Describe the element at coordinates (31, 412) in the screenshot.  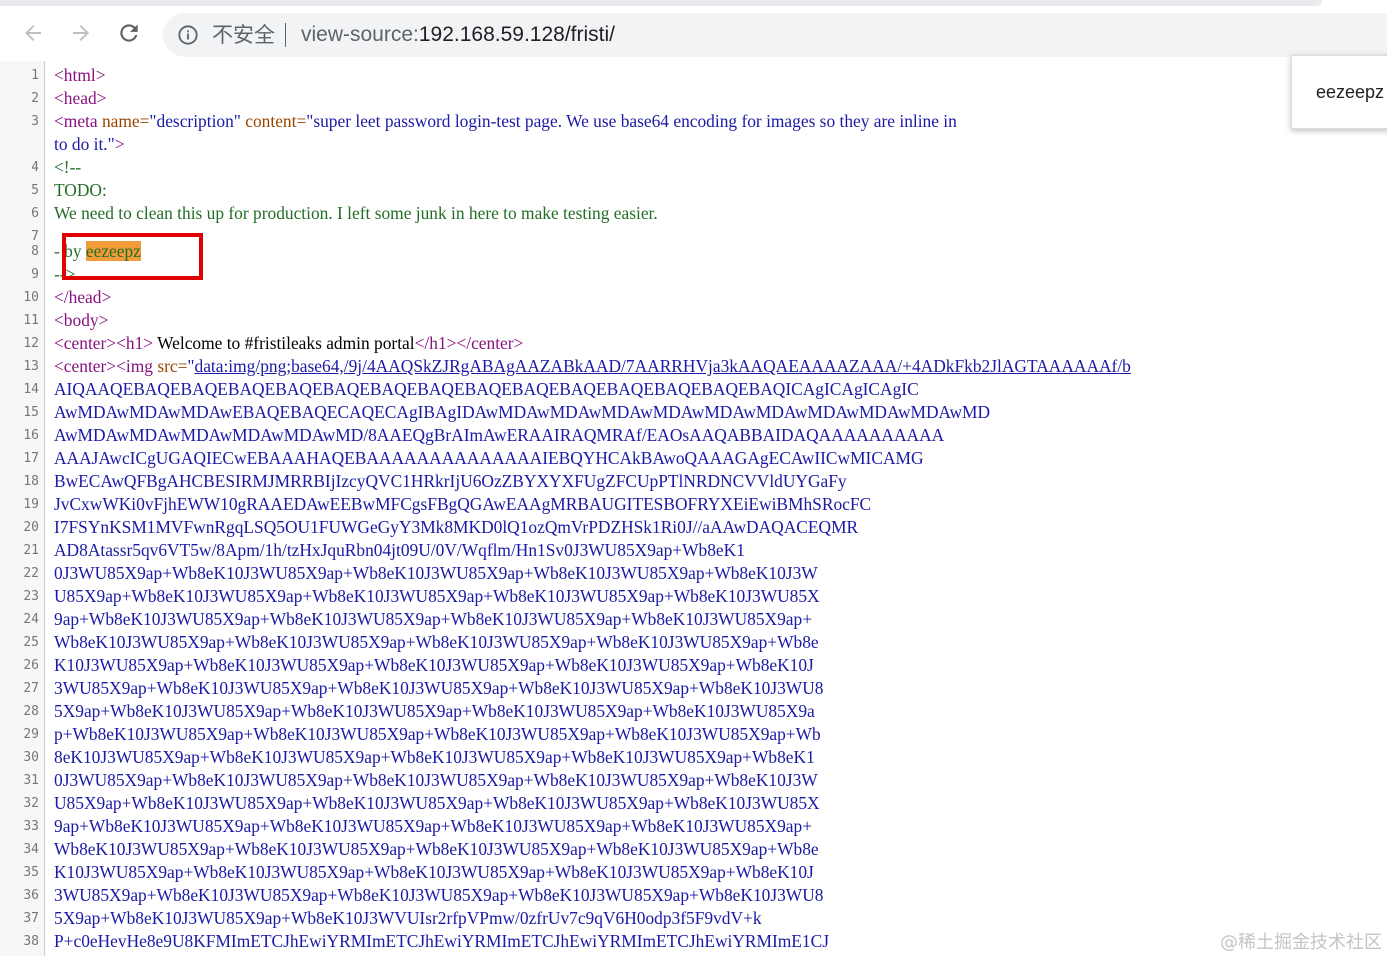
I see `line-number: 15` at that location.